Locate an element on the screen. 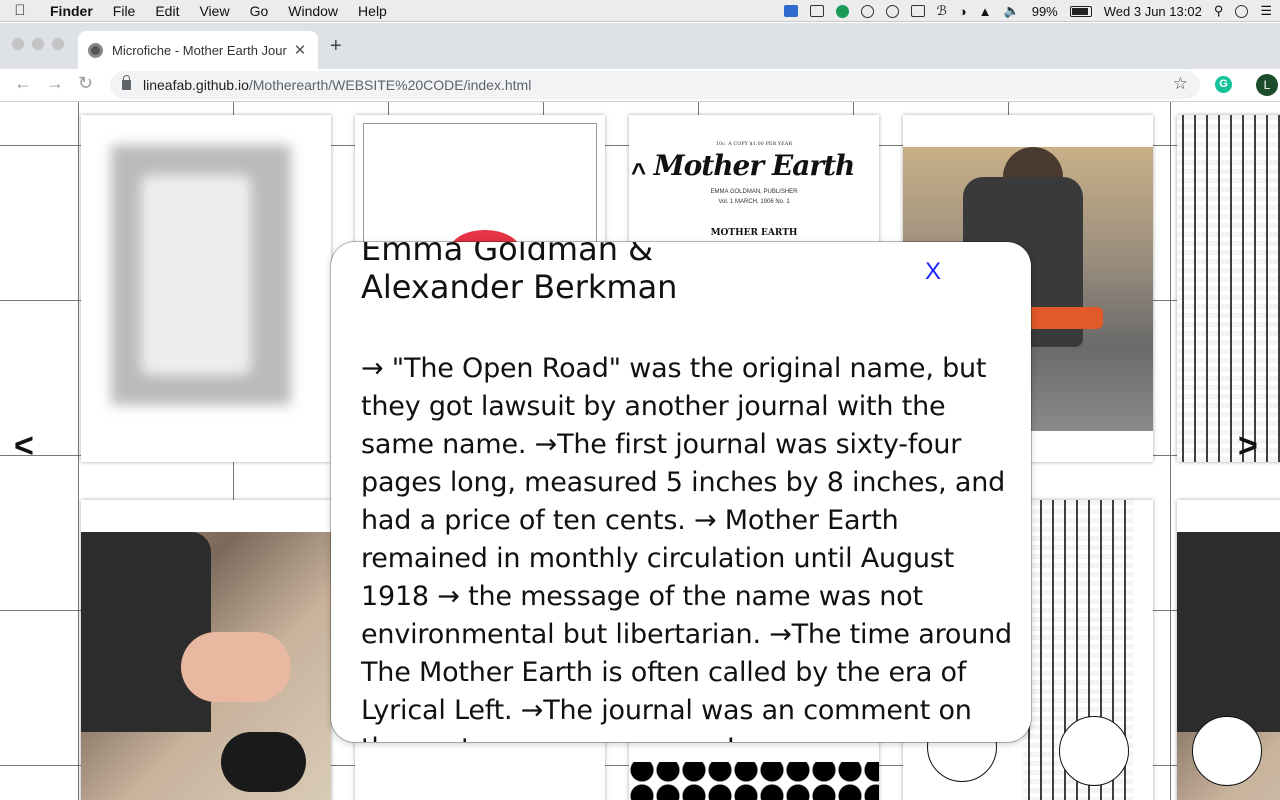 The height and width of the screenshot is (800, 1280). browser-tab-active: Microfiche - Mother Earth Jour ✕ is located at coordinates (198, 50).